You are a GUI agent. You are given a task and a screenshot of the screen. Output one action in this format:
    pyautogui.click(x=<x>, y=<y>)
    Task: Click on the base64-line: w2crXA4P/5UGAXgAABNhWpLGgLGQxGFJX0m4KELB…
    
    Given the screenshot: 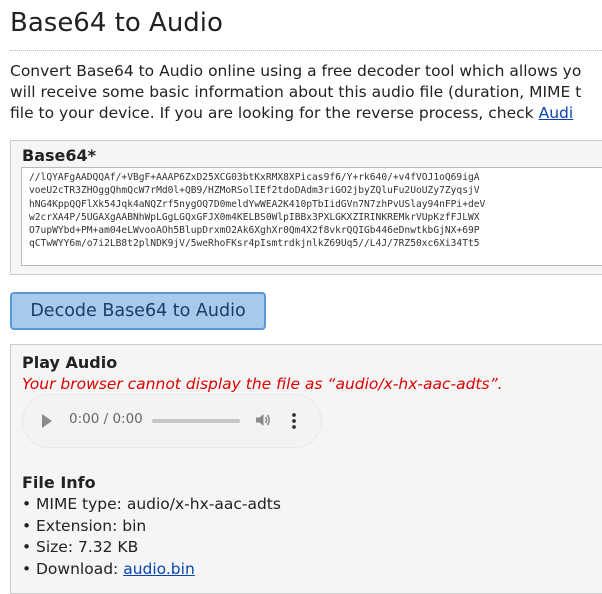 What is the action you would take?
    pyautogui.click(x=254, y=217)
    